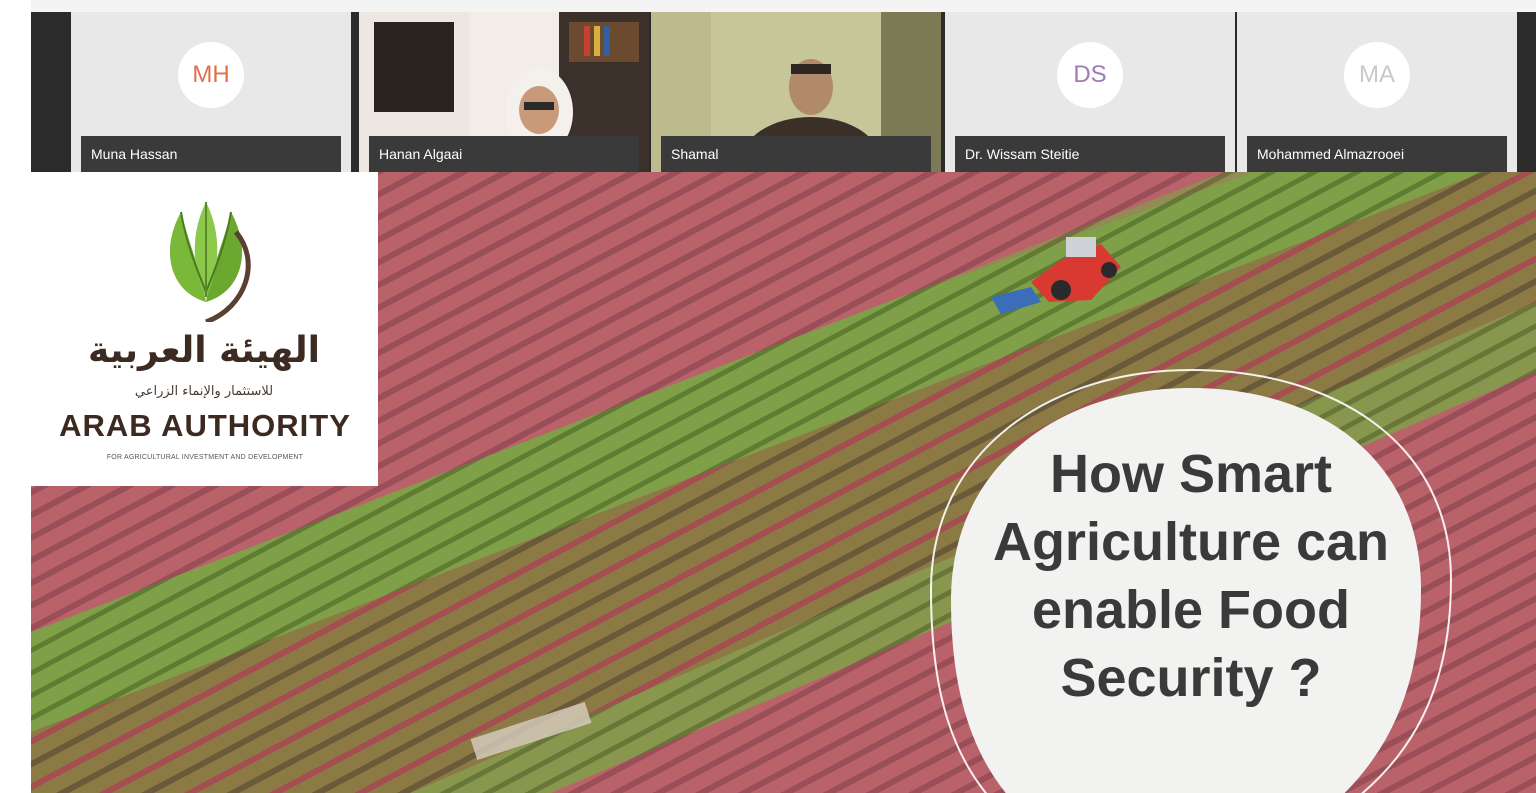 The width and height of the screenshot is (1536, 793). What do you see at coordinates (796, 92) in the screenshot?
I see `participant-tile-shamal: Shamal` at bounding box center [796, 92].